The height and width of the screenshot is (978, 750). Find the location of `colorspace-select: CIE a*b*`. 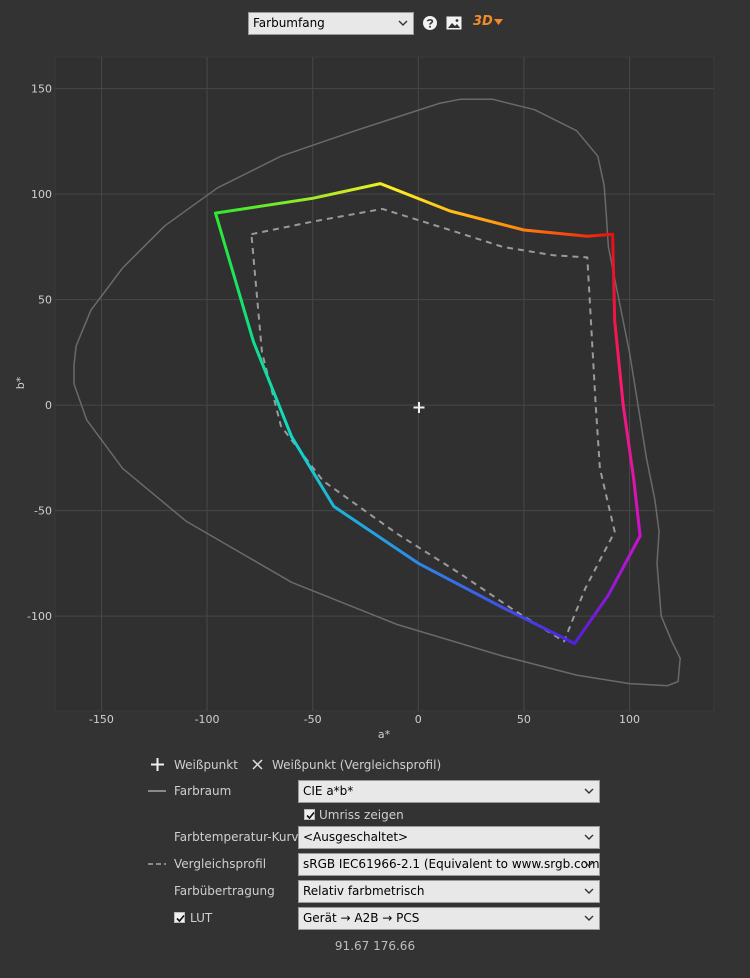

colorspace-select: CIE a*b* is located at coordinates (449, 791).